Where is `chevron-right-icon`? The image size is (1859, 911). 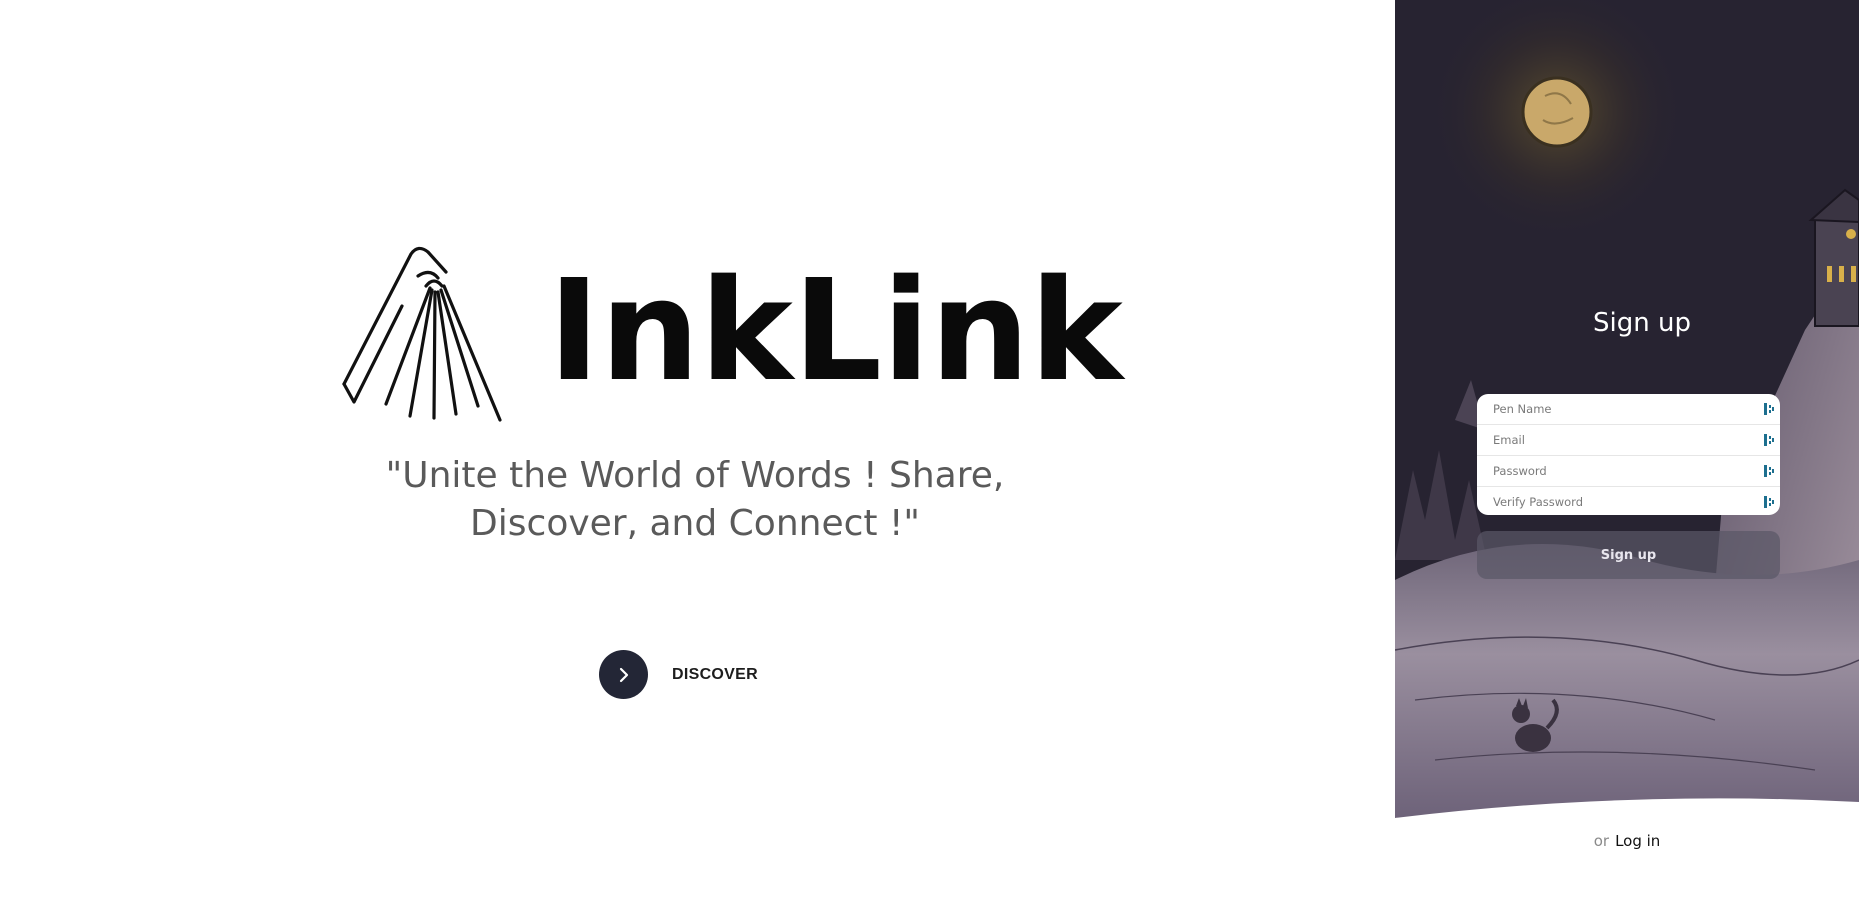
chevron-right-icon is located at coordinates (623, 674).